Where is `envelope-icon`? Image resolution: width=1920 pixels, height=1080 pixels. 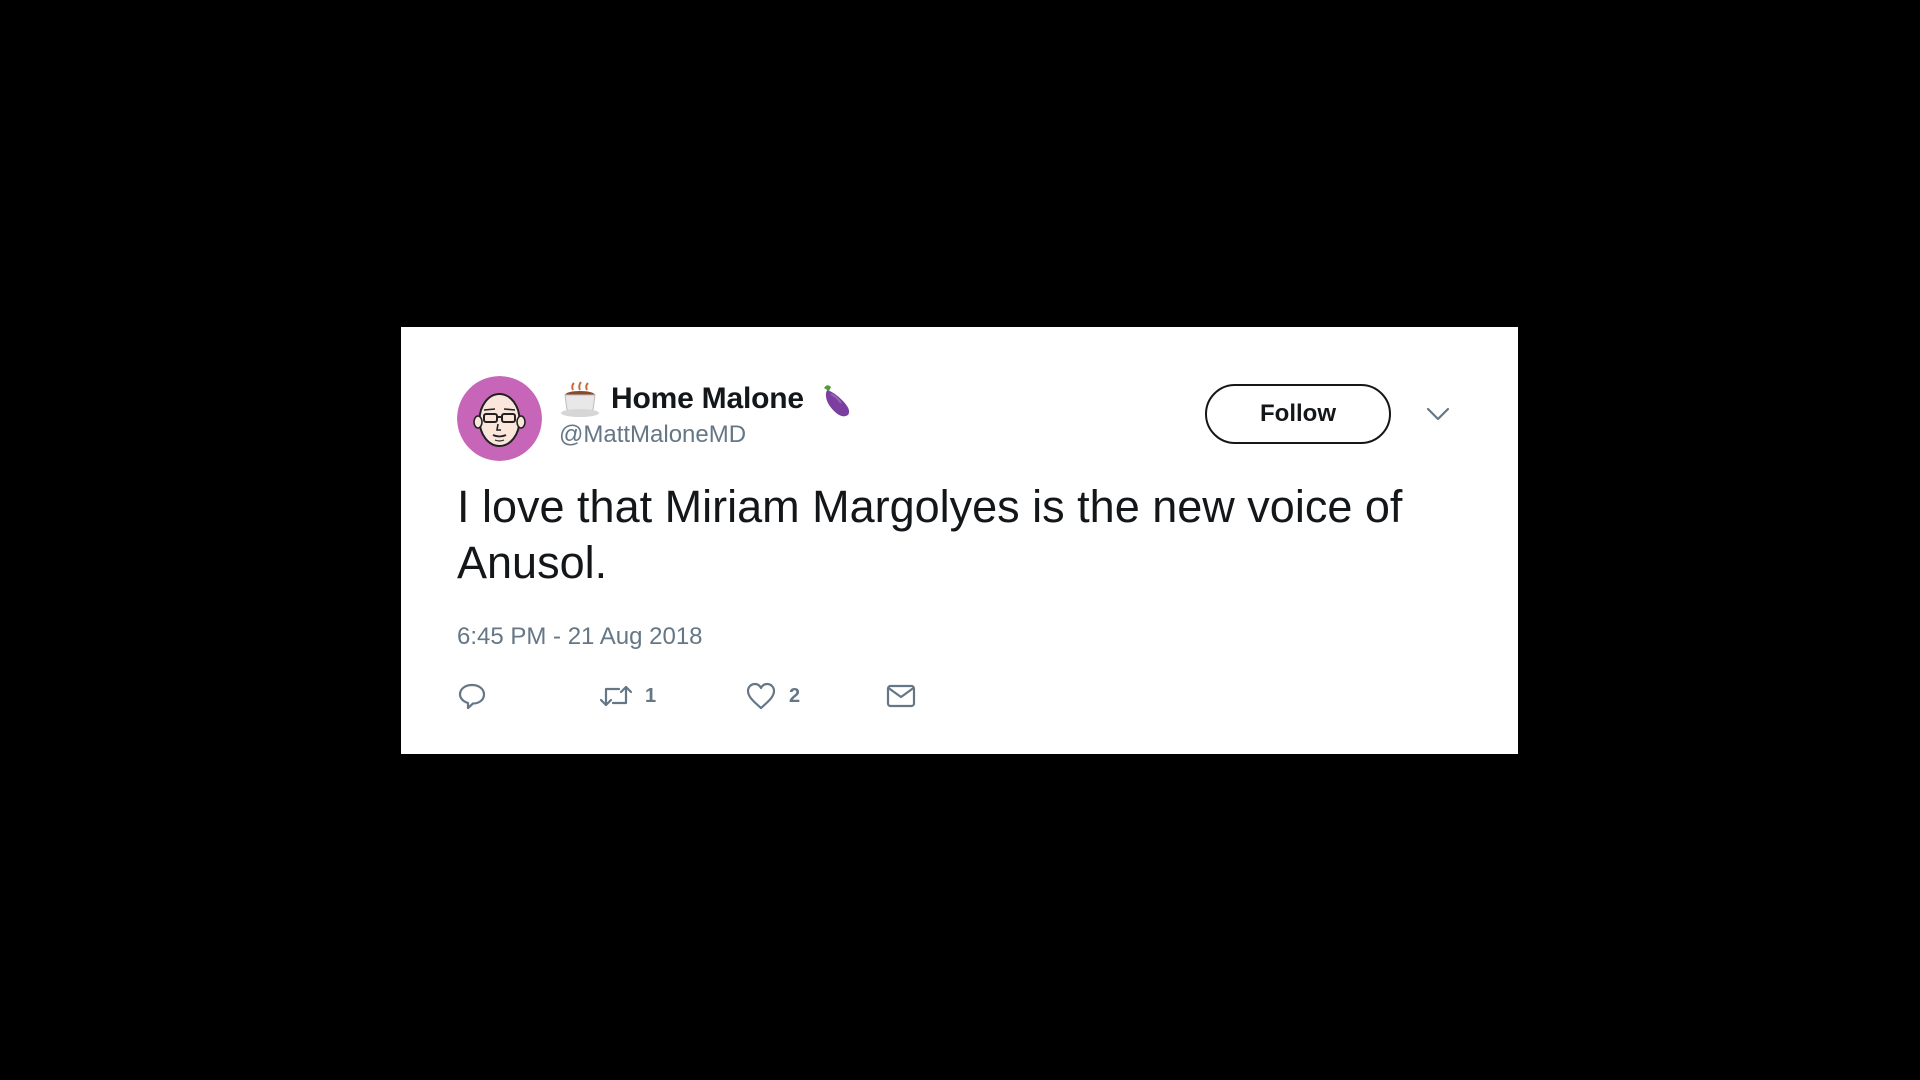 envelope-icon is located at coordinates (901, 696).